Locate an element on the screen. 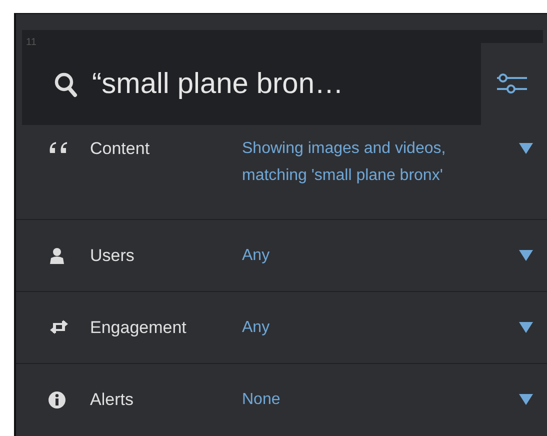 The image size is (547, 436). info-icon is located at coordinates (57, 400).